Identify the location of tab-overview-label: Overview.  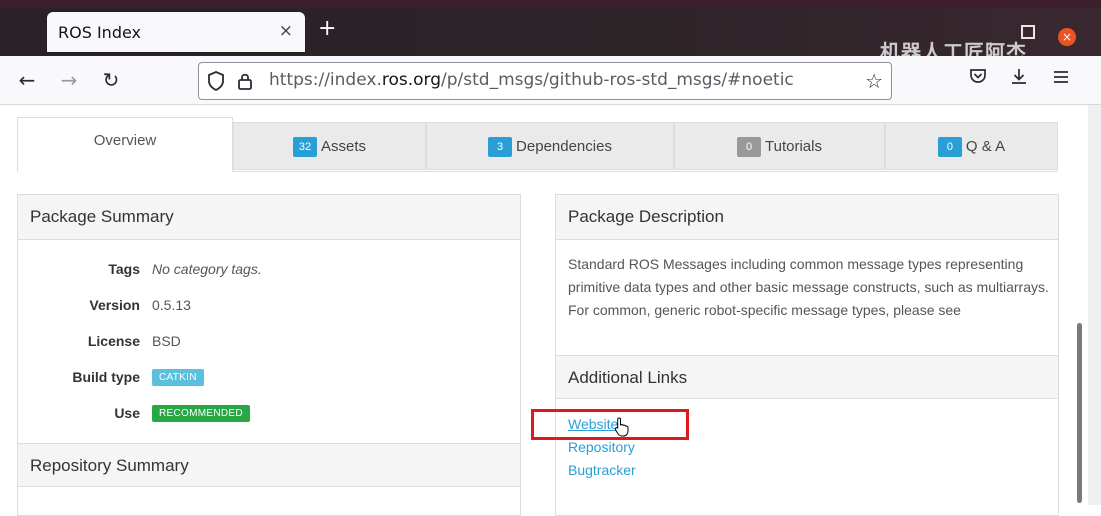
(125, 141).